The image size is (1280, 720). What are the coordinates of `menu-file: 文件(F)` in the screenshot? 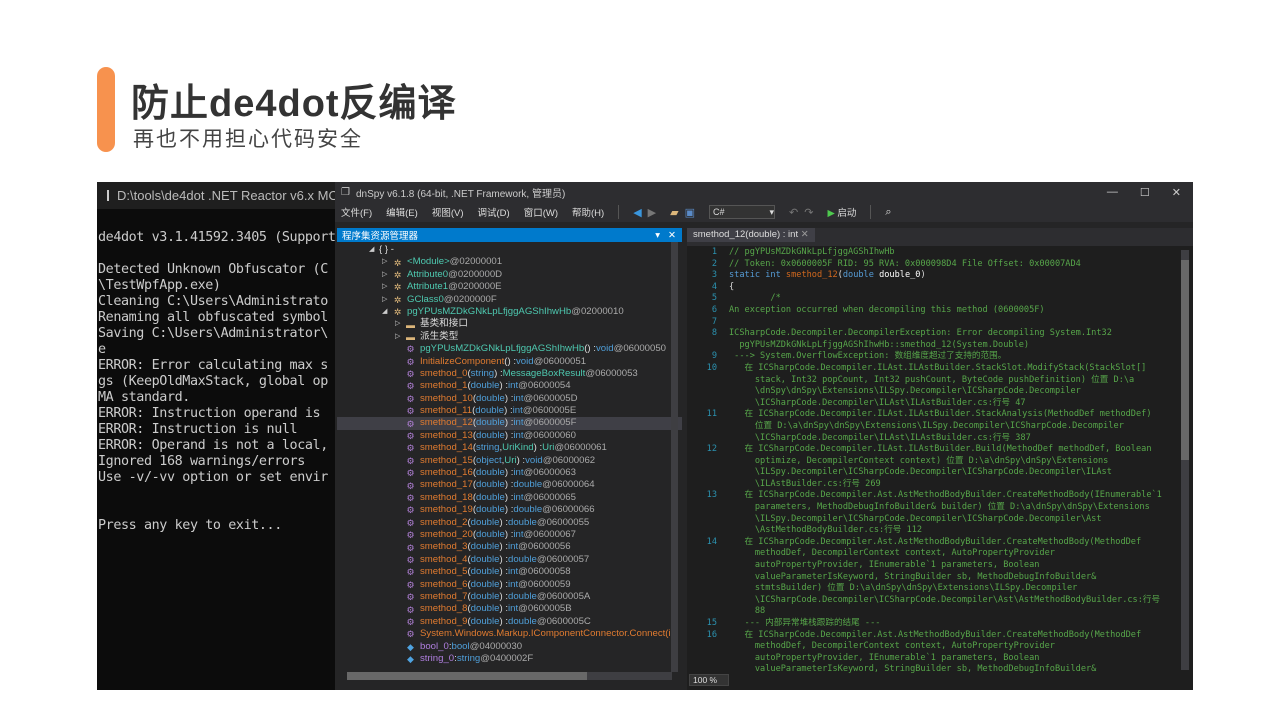 It's located at (356, 212).